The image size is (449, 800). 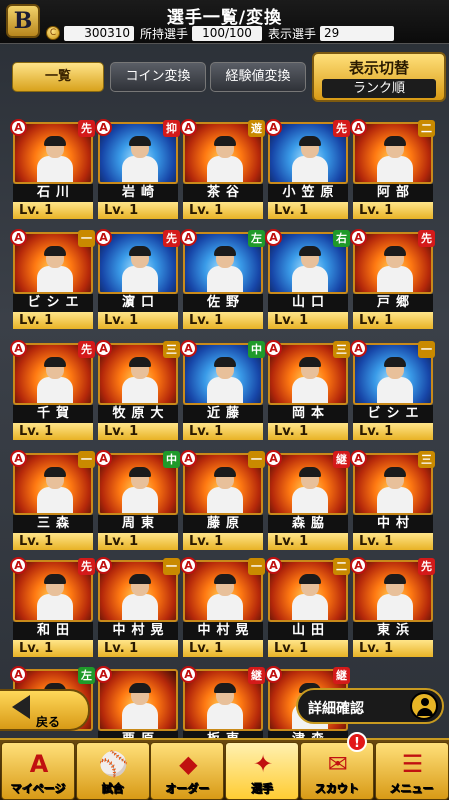 I want to click on shown-label: 表示選手, so click(x=292, y=33).